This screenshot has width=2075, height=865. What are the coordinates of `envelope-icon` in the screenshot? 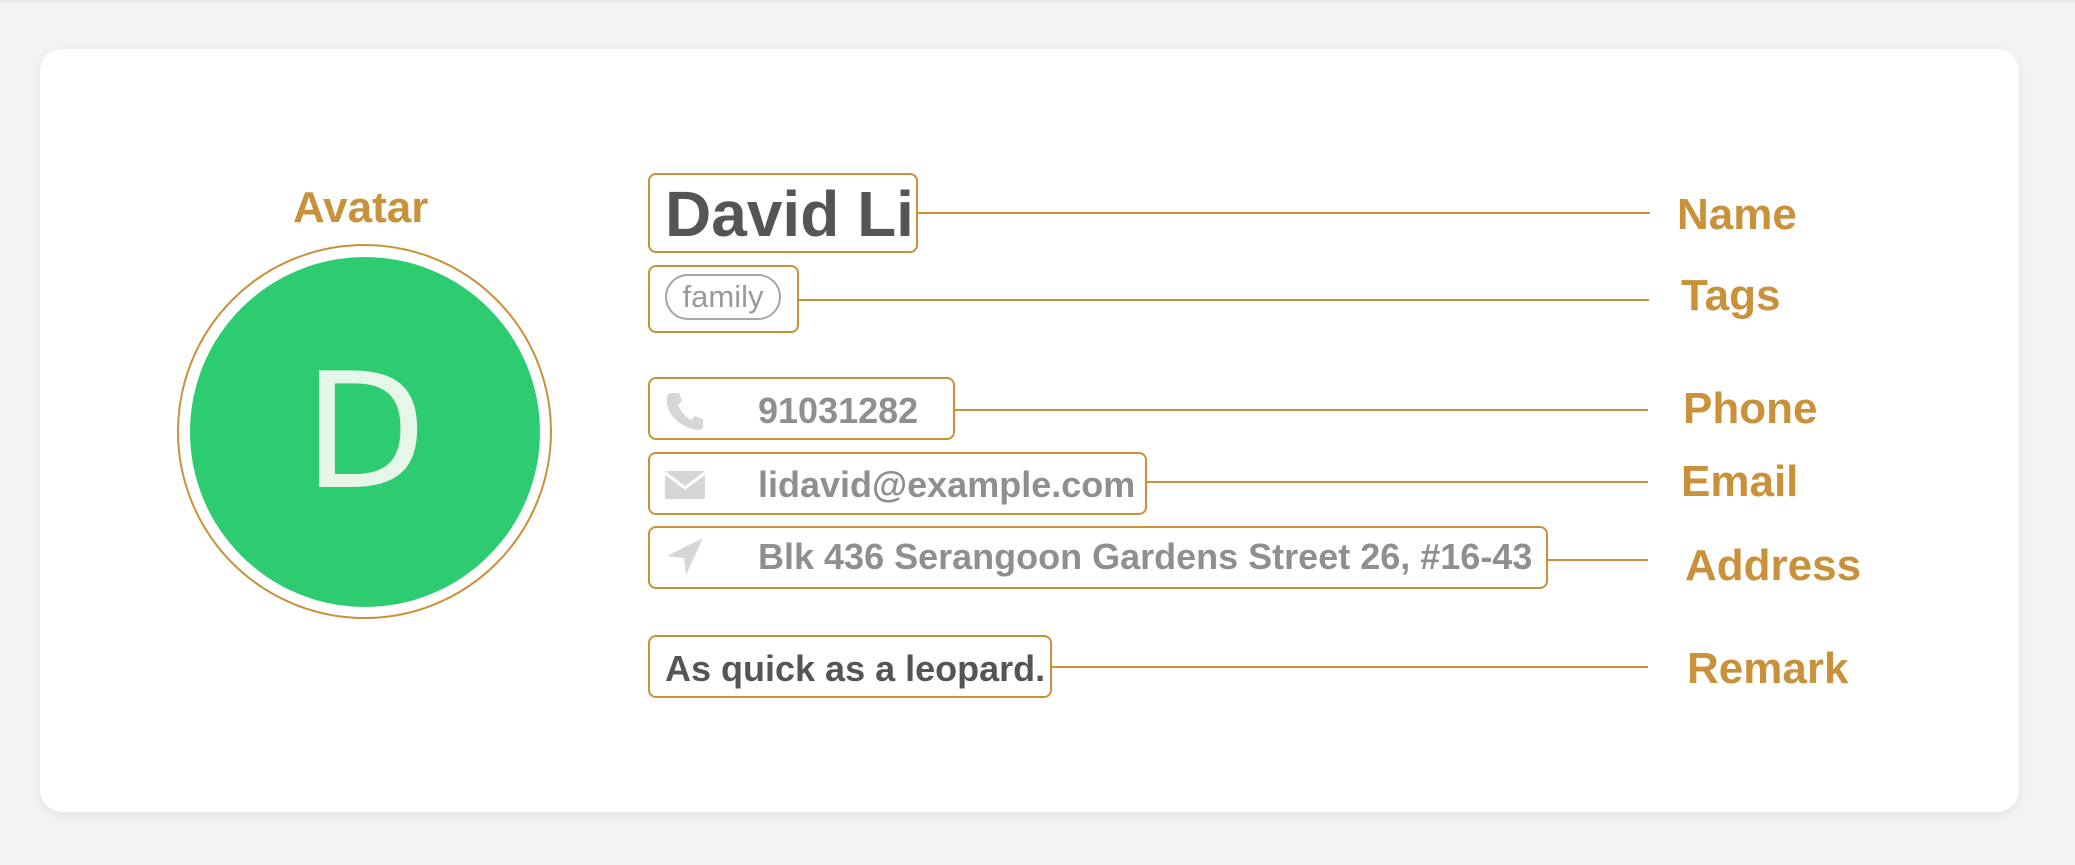 It's located at (685, 485).